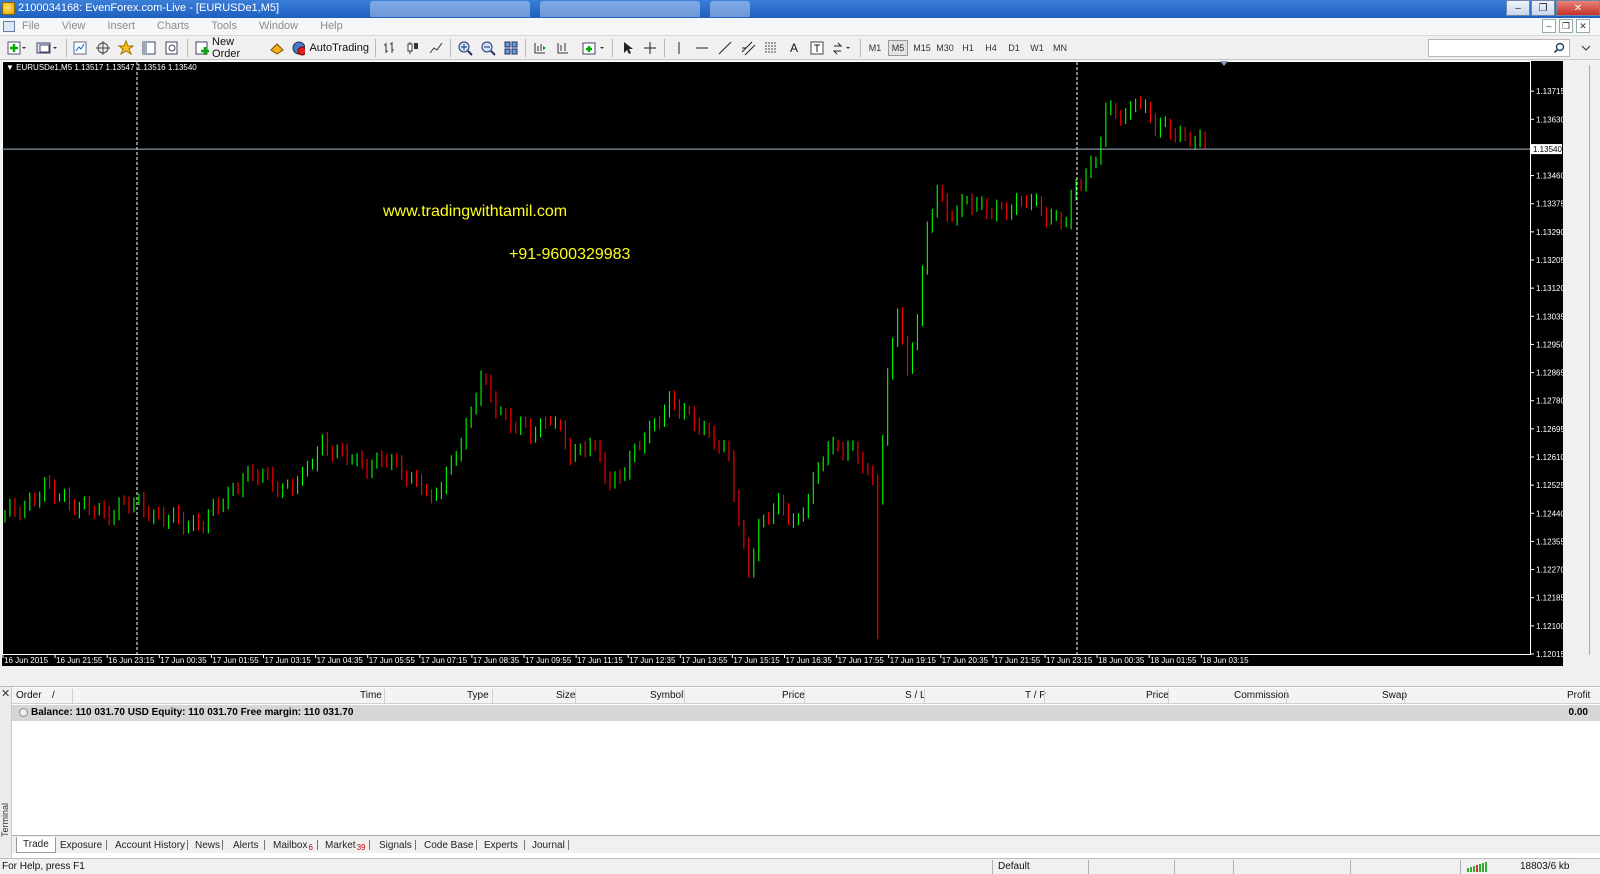 The width and height of the screenshot is (1600, 874). I want to click on timeframe-mn: MN, so click(1060, 48).